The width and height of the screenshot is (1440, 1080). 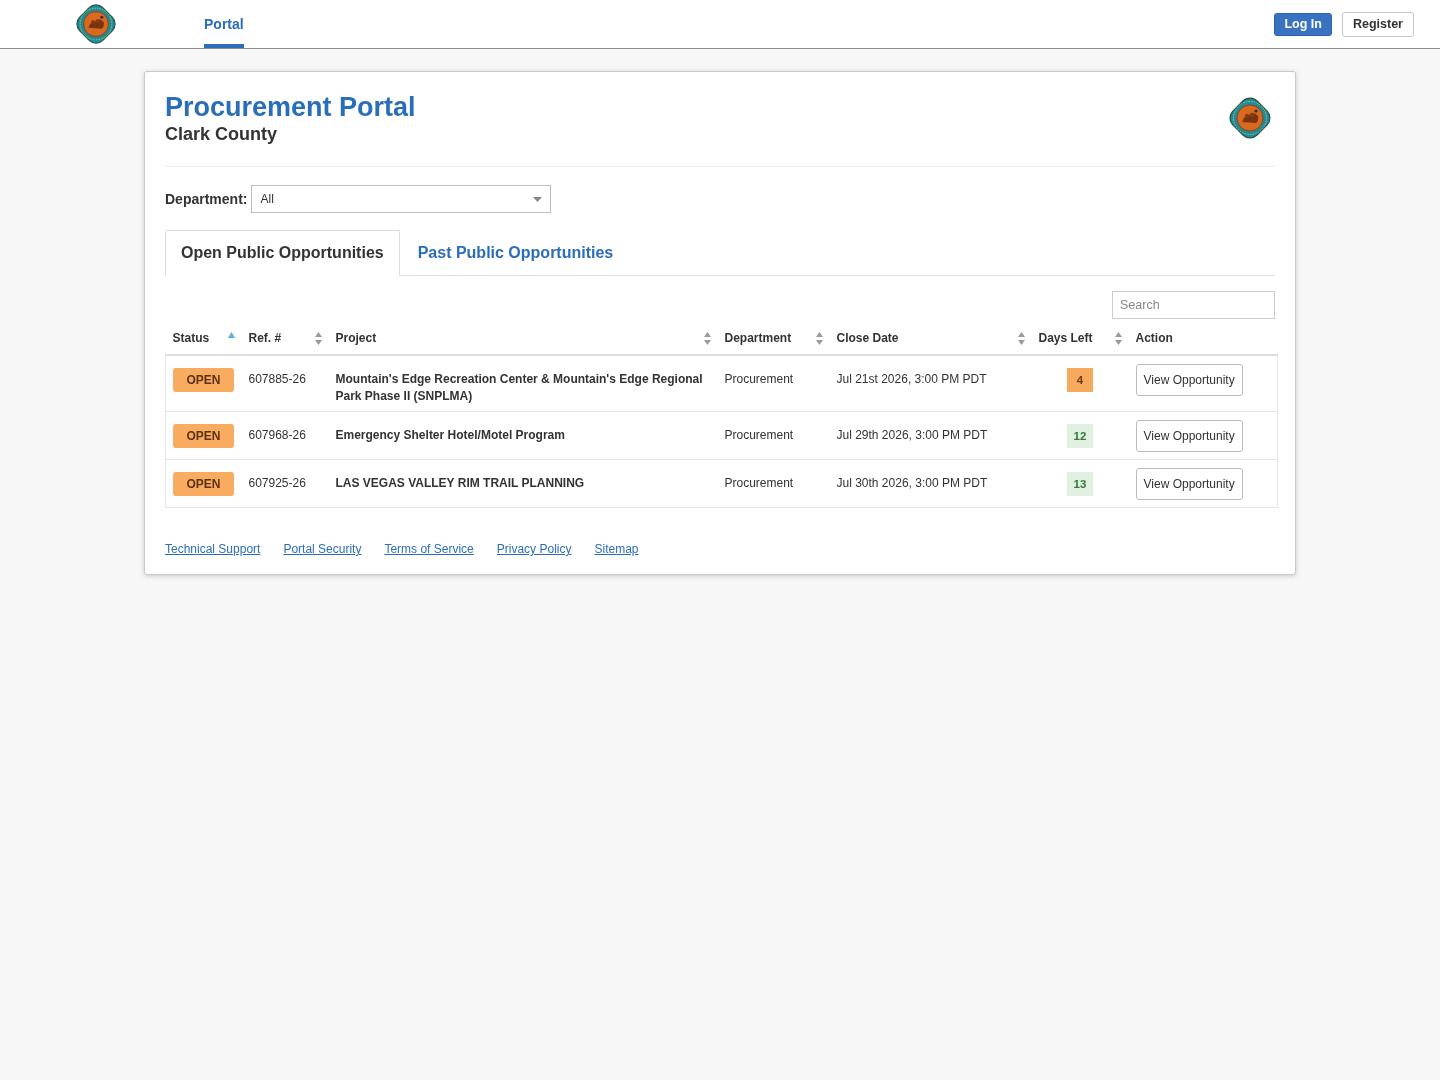 I want to click on department-label: Department:, so click(x=206, y=199).